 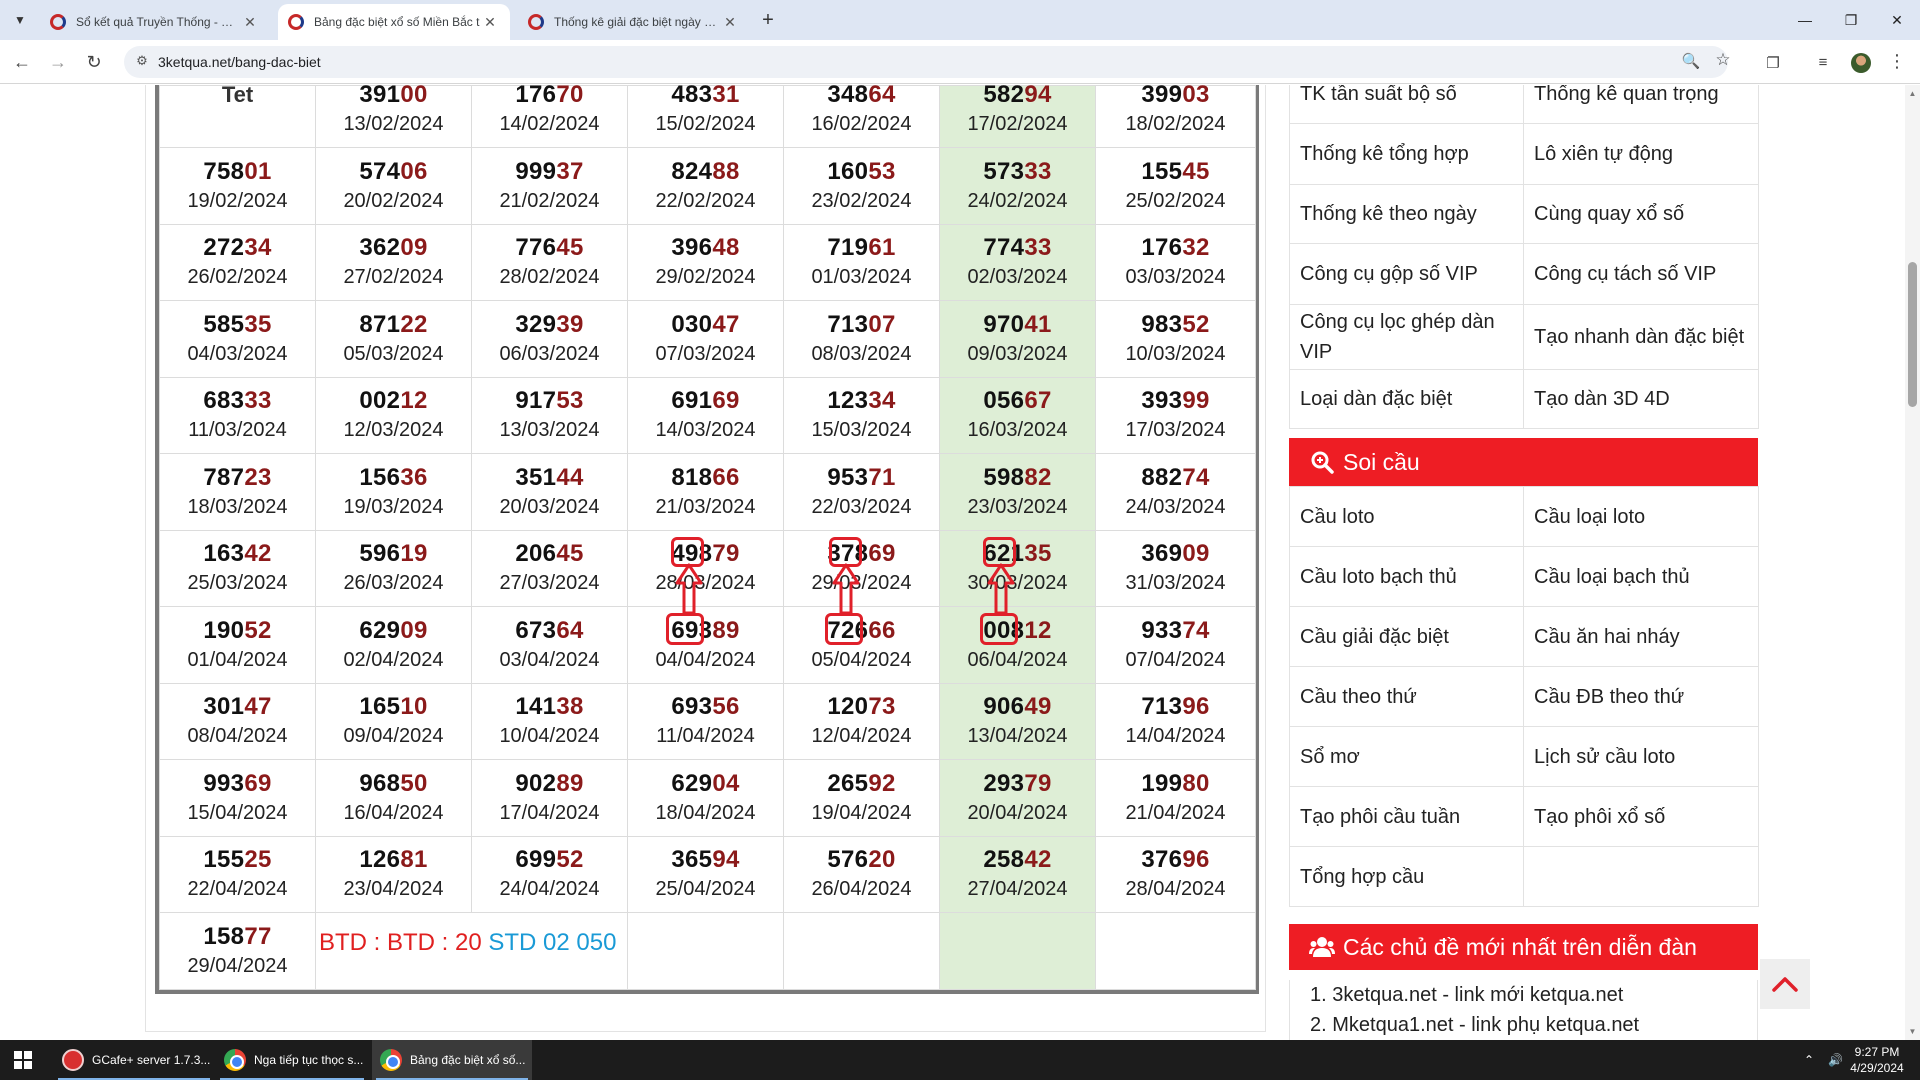 I want to click on sidebar-link: Cầu loto bạch thủ, so click(x=1406, y=576).